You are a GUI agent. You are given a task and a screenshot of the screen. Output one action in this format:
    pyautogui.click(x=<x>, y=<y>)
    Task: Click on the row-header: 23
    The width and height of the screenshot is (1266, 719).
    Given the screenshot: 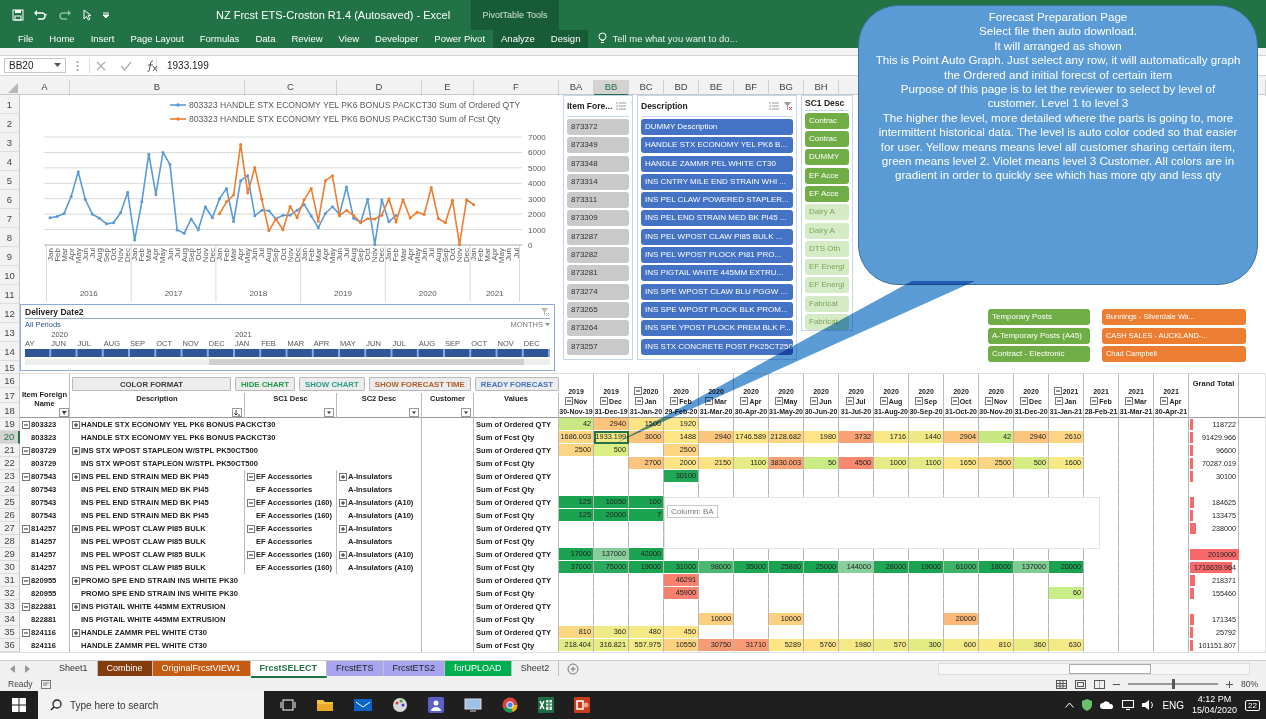 What is the action you would take?
    pyautogui.click(x=10, y=476)
    